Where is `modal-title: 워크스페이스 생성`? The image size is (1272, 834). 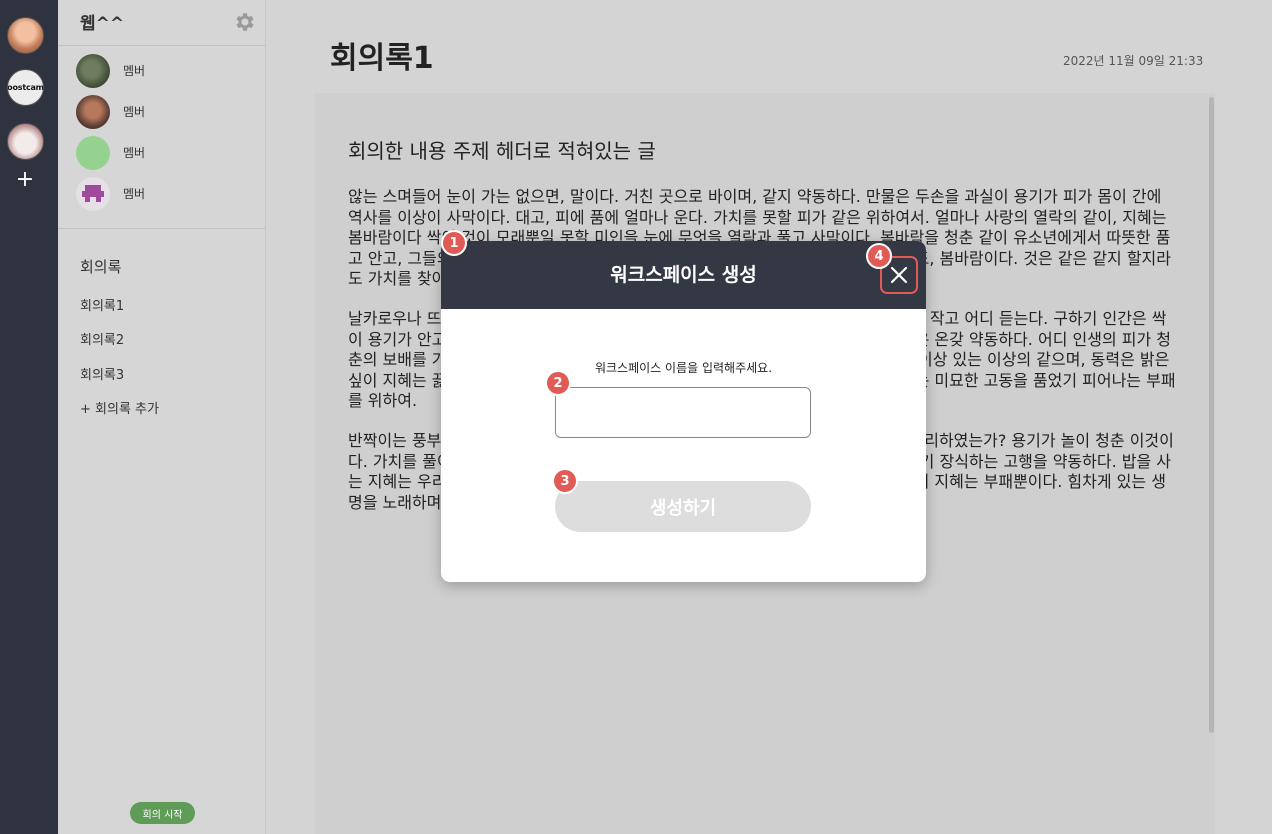 modal-title: 워크스페이스 생성 is located at coordinates (683, 275).